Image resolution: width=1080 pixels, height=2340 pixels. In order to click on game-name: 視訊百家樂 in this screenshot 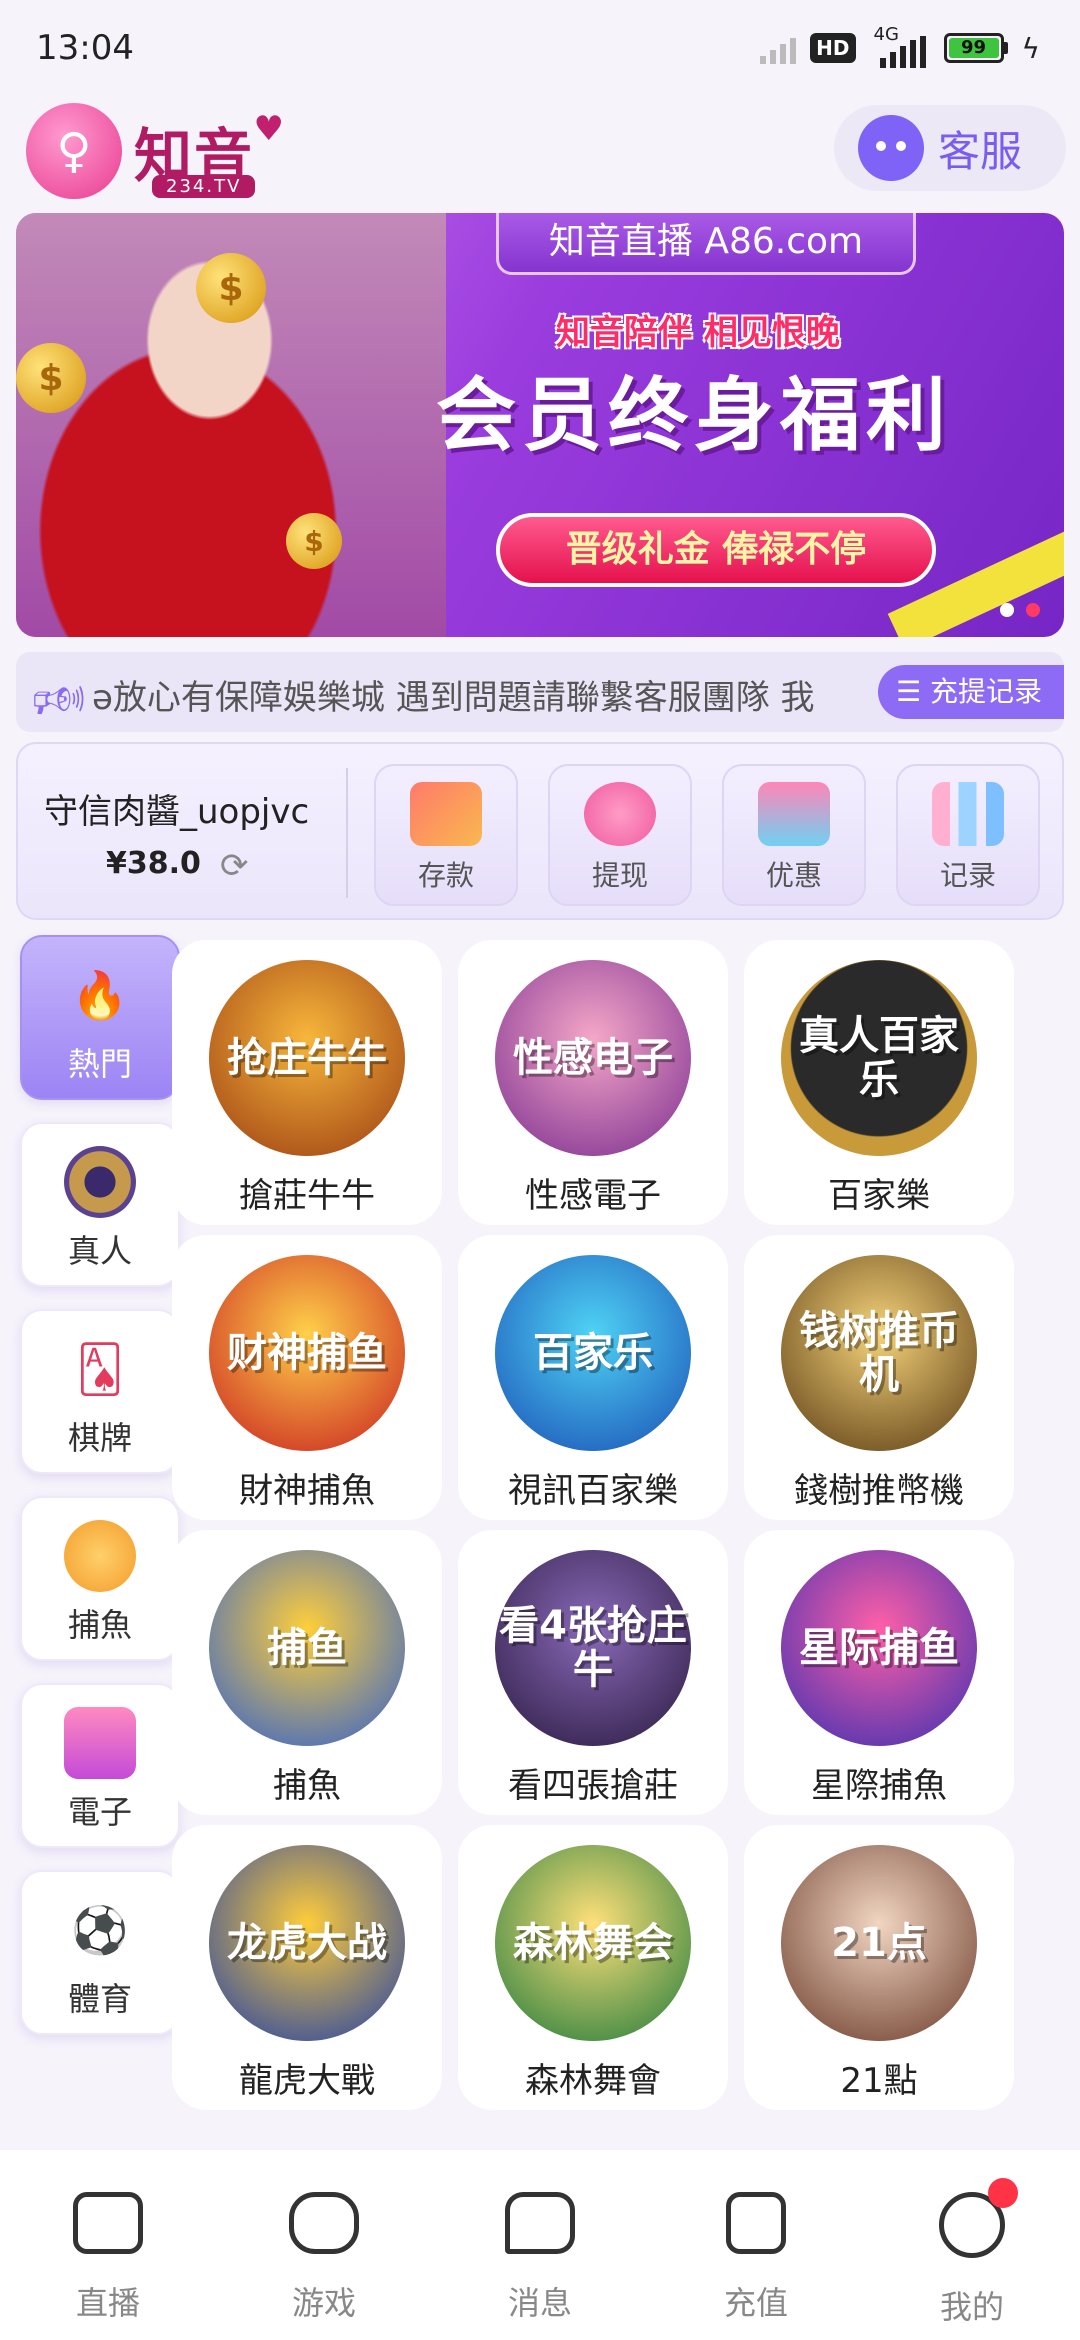, I will do `click(593, 1491)`.